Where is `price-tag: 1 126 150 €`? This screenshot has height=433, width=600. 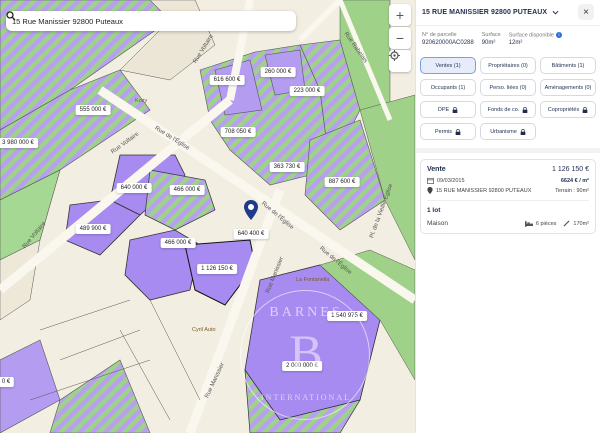 price-tag: 1 126 150 € is located at coordinates (217, 269).